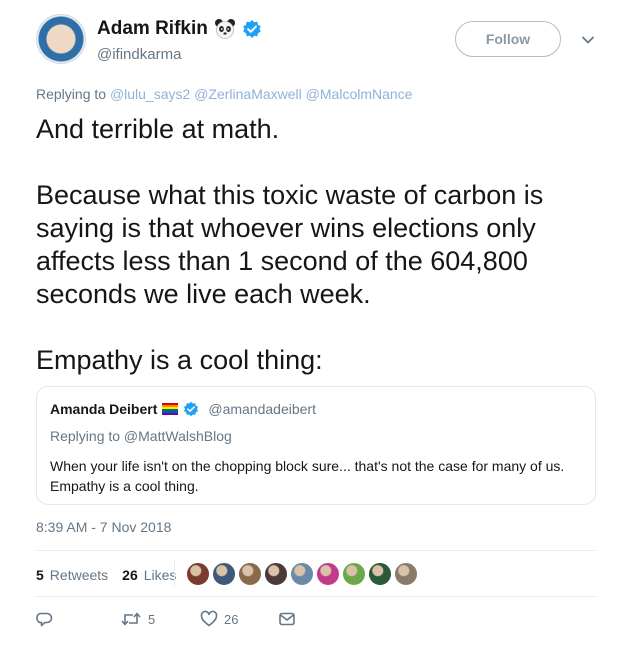 This screenshot has width=620, height=648. I want to click on likes-count: 26, so click(130, 575).